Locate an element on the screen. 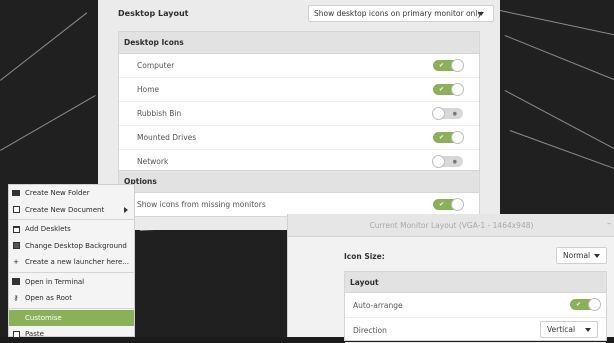 The height and width of the screenshot is (343, 614). row-show-missing-monitors: Show icons from missing monitors ✔ is located at coordinates (299, 204).